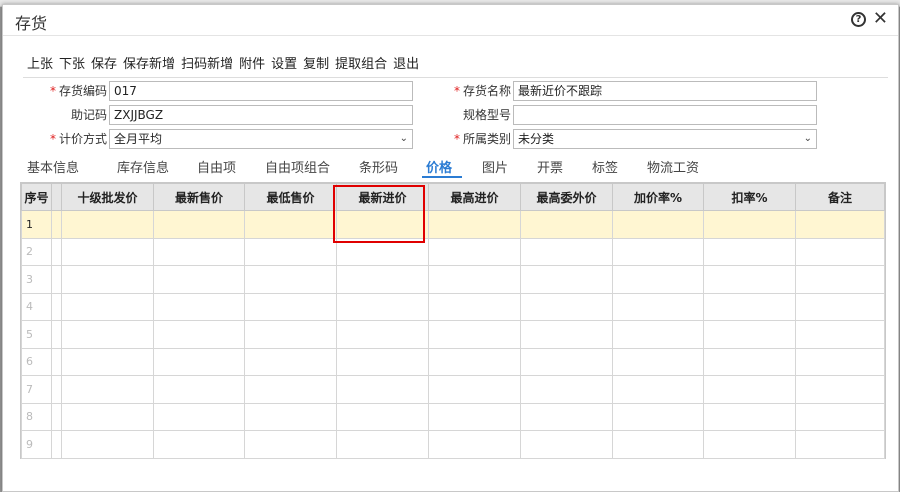 The width and height of the screenshot is (900, 492). I want to click on table-row: 2, so click(453, 251).